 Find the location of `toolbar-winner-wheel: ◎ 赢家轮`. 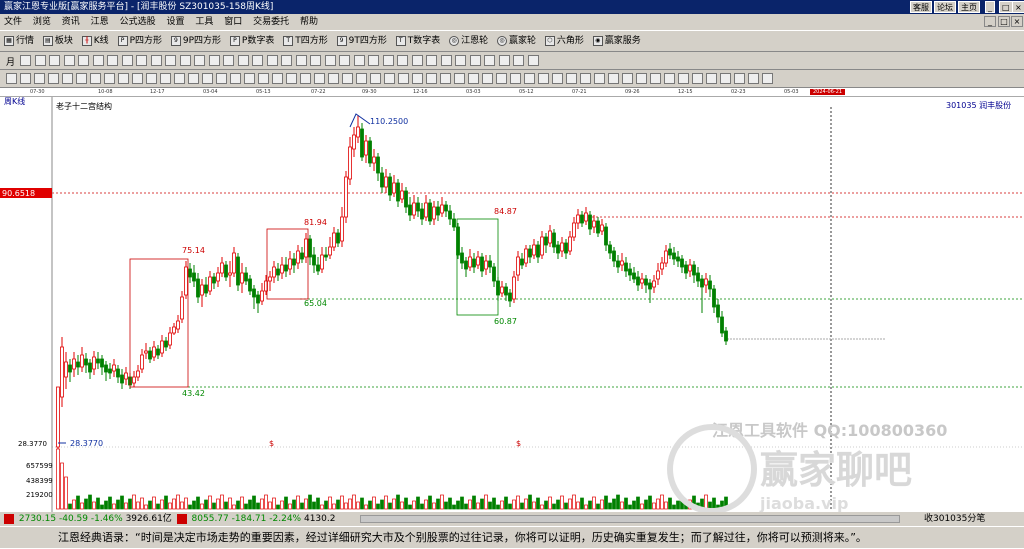

toolbar-winner-wheel: ◎ 赢家轮 is located at coordinates (516, 41).